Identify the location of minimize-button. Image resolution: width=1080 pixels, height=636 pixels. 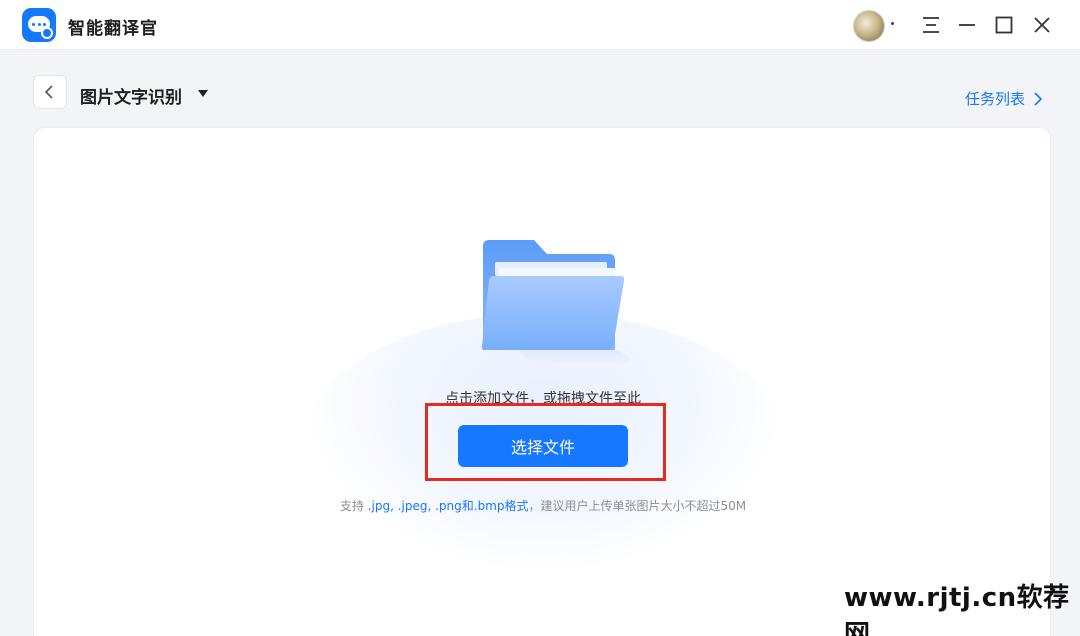
(967, 25).